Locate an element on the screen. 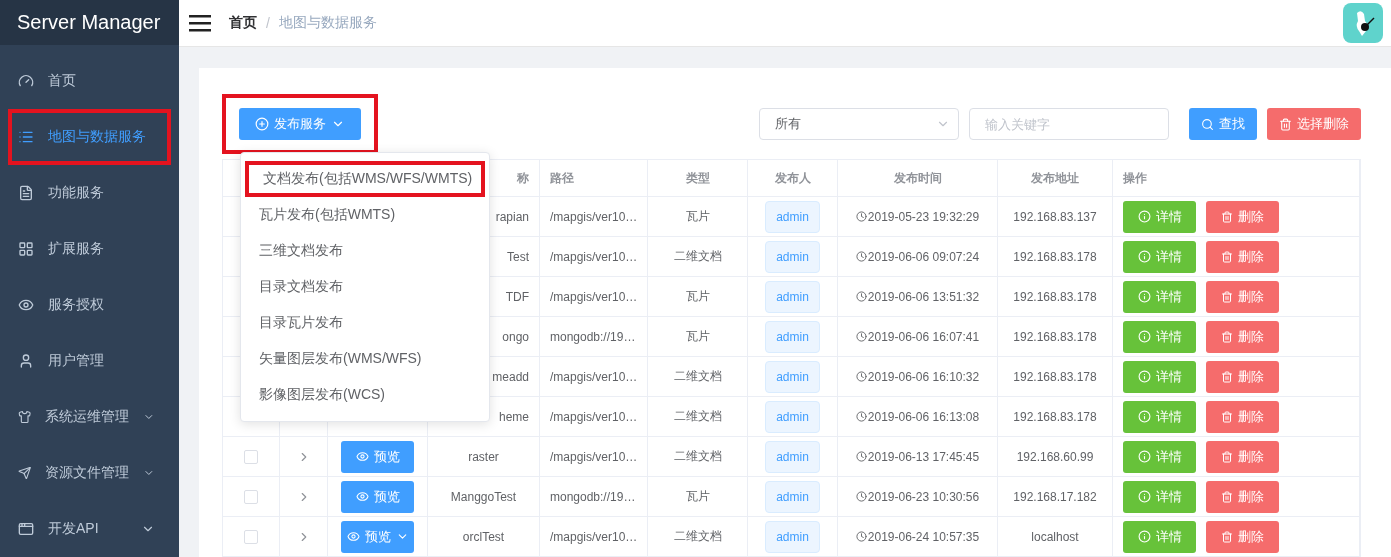  sidebar-item: 首页 is located at coordinates (89, 81).